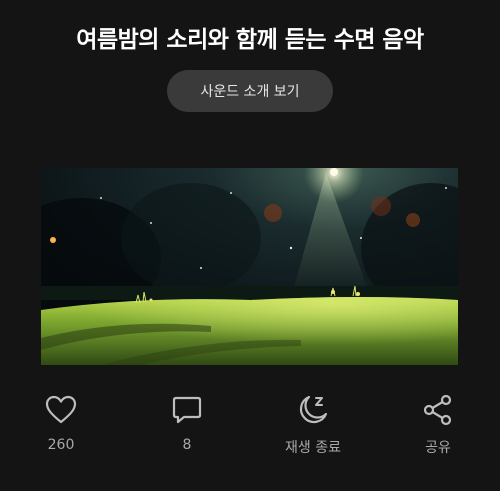 The width and height of the screenshot is (500, 491). Describe the element at coordinates (438, 448) in the screenshot. I see `share-label: 공유` at that location.